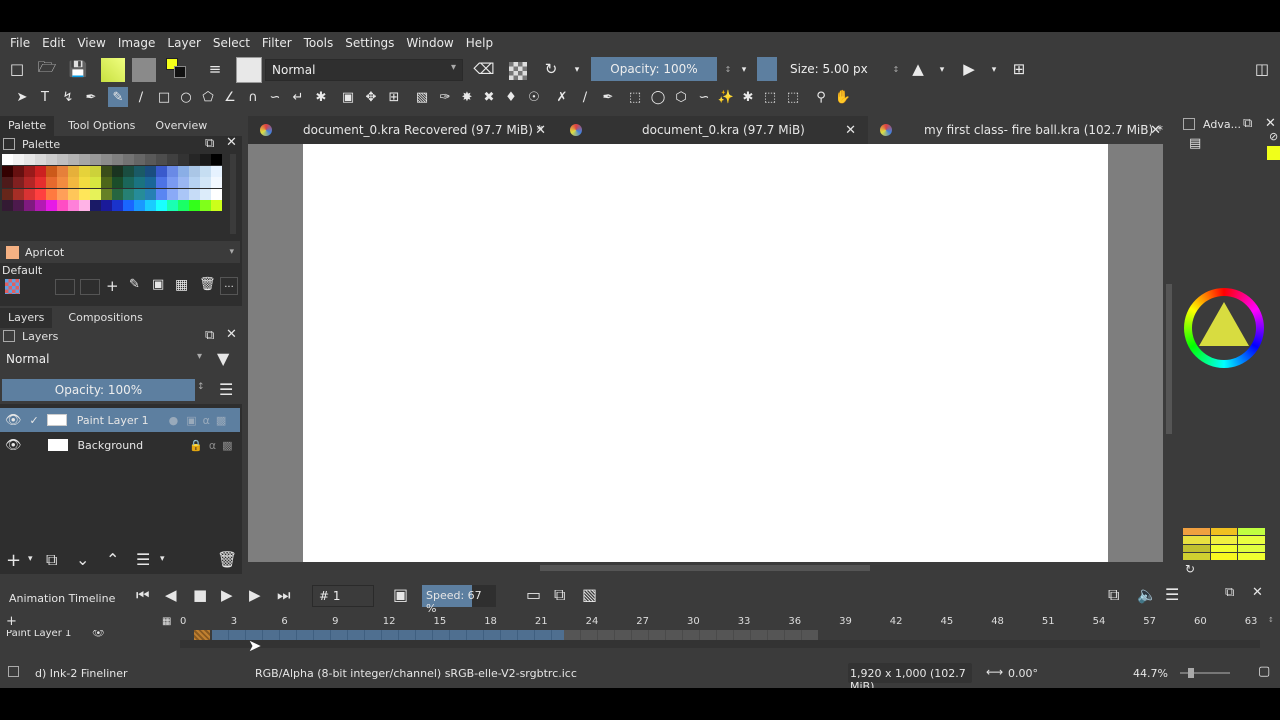 This screenshot has height=720, width=1280. I want to click on menu-edit: Edit, so click(53, 43).